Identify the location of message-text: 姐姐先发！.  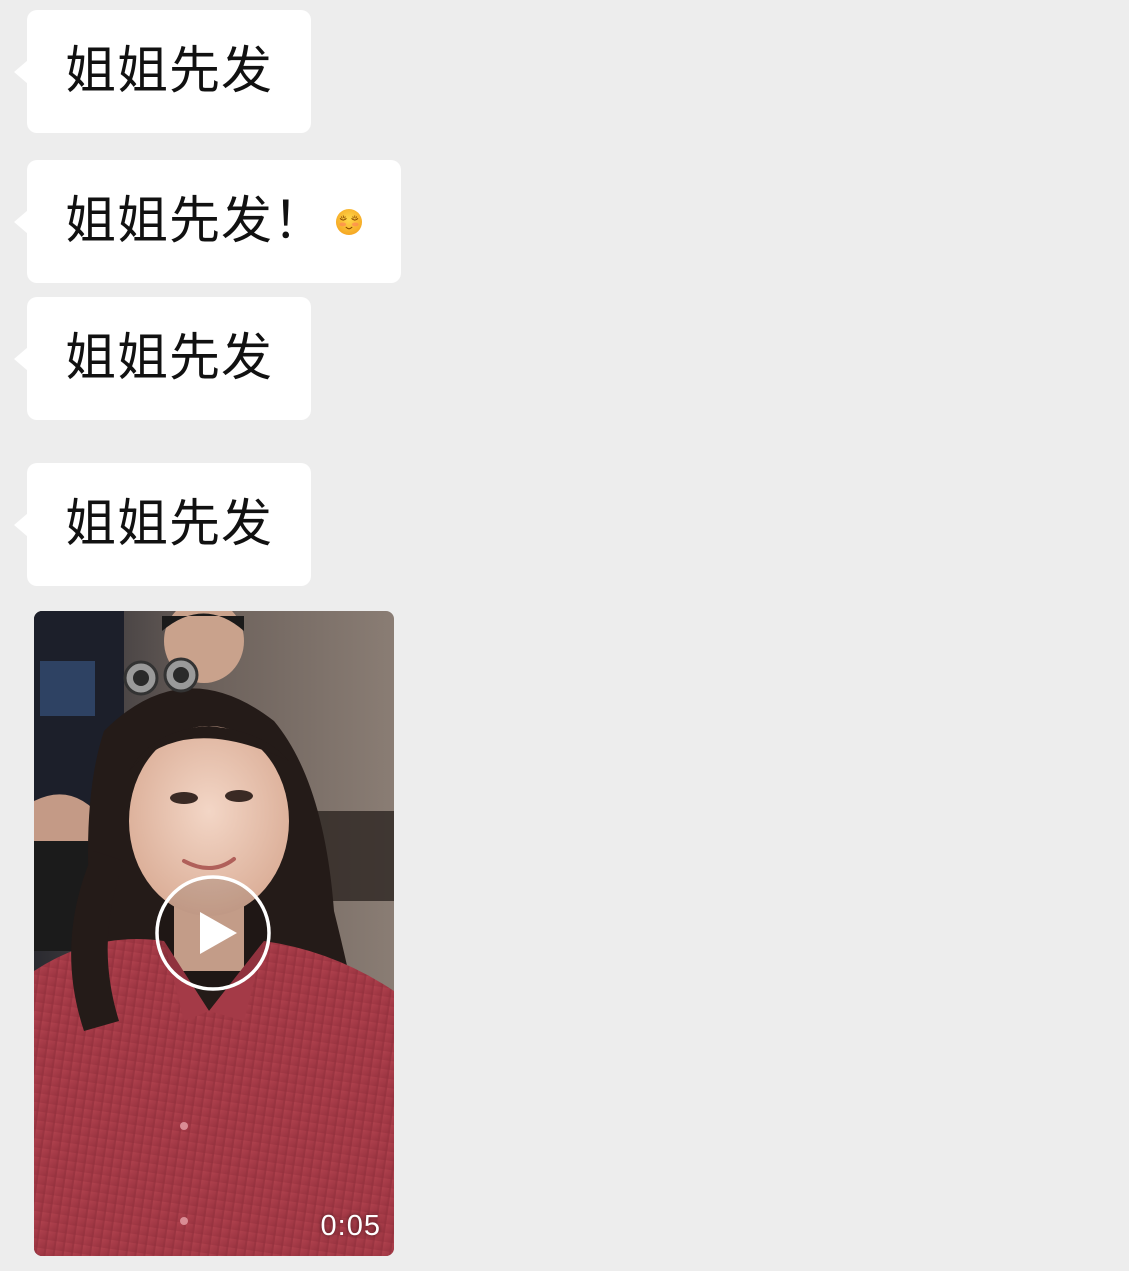
(195, 221).